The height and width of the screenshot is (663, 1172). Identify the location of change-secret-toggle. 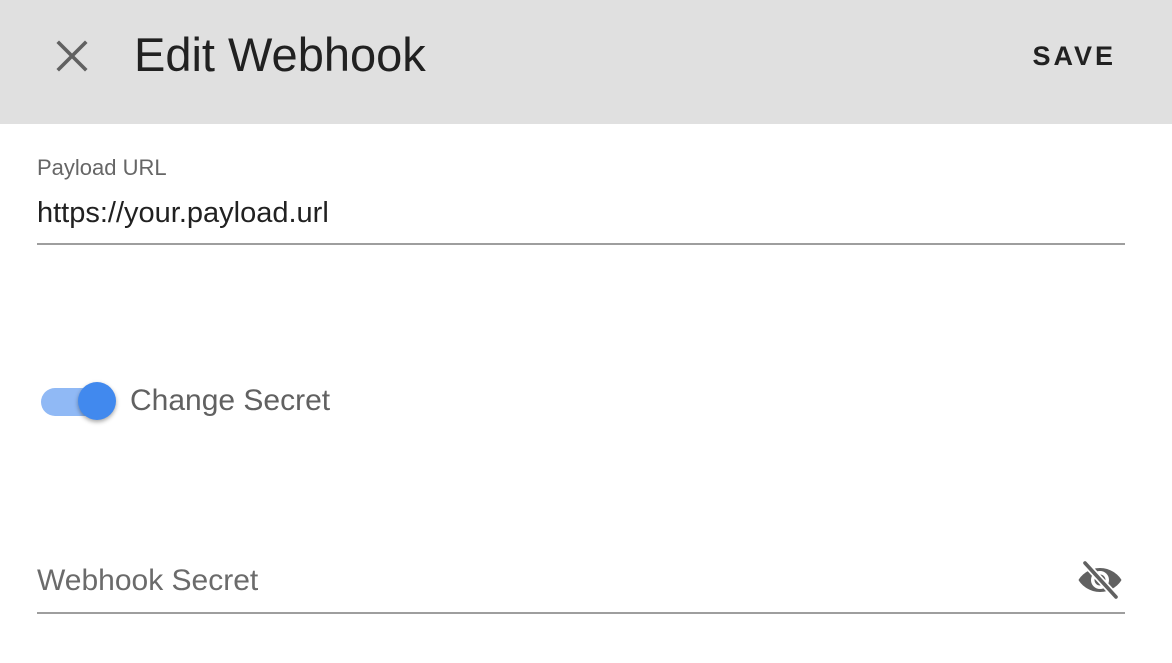
(79, 401).